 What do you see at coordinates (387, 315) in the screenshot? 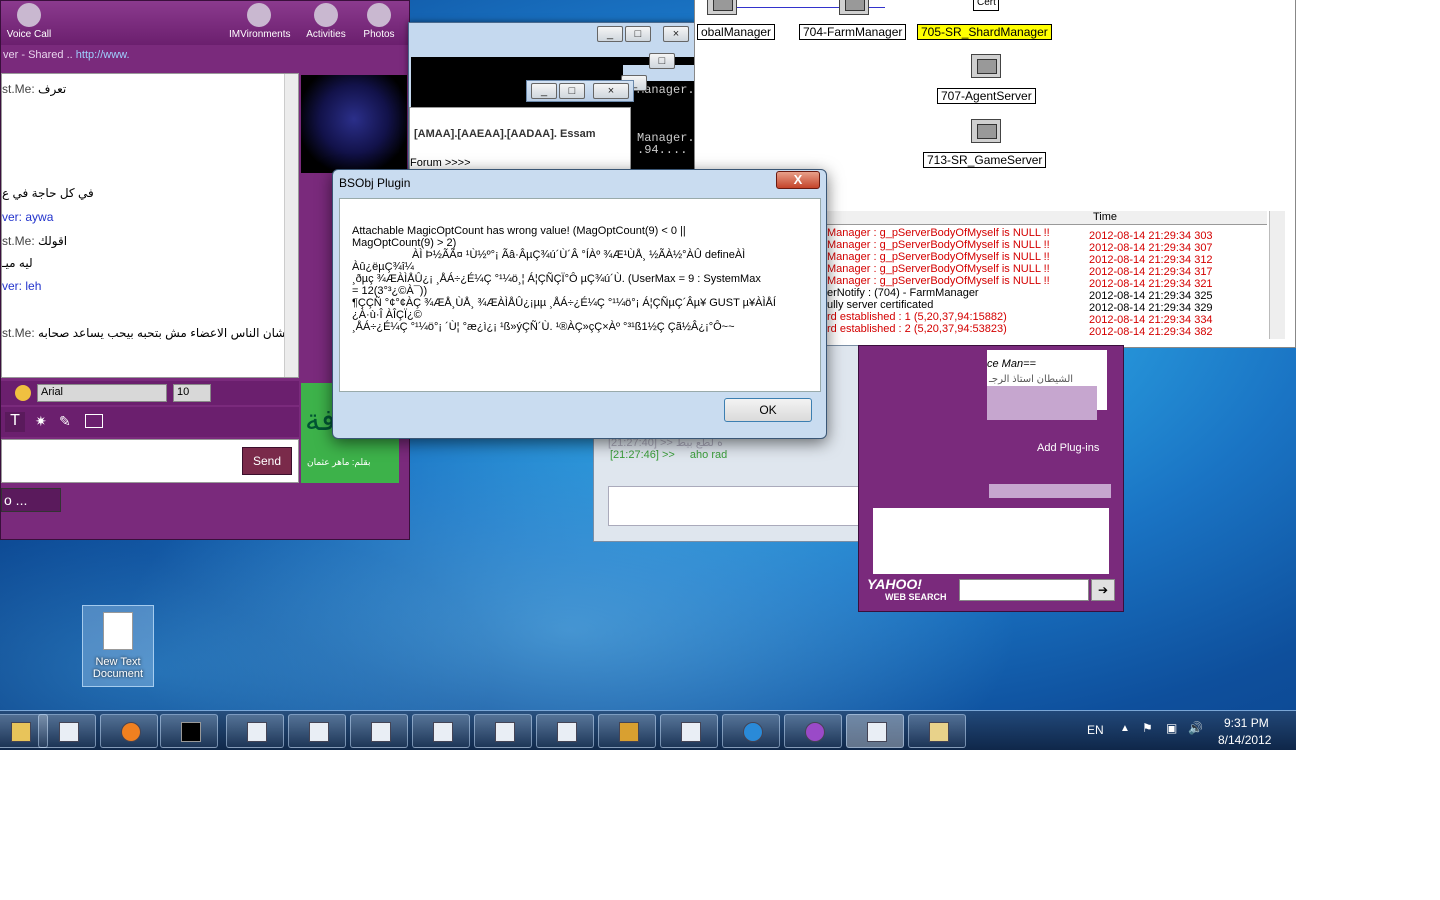
I see `dialog-message-line: ¿À·ù·Î ÀÎÇÏ¿©` at bounding box center [387, 315].